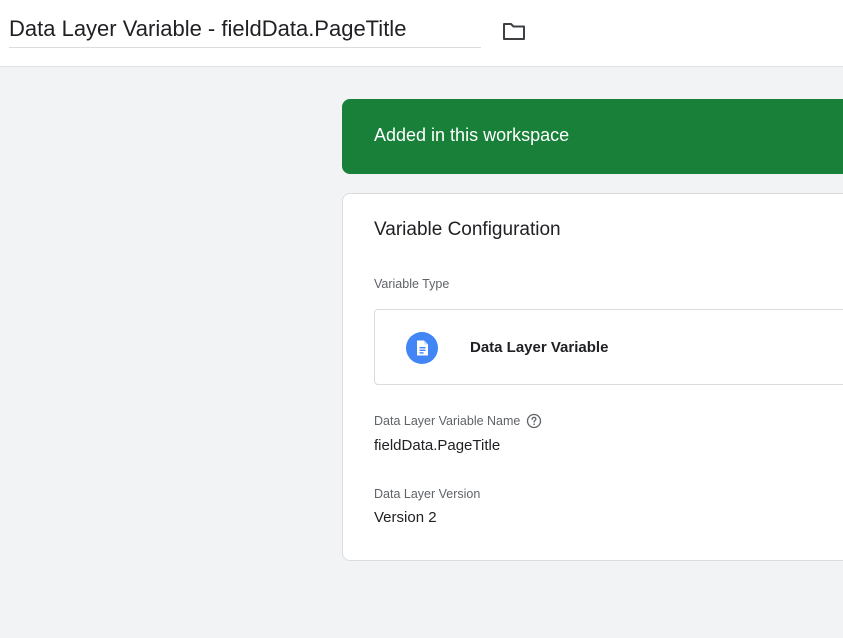 The image size is (843, 638). Describe the element at coordinates (534, 421) in the screenshot. I see `help-icon` at that location.